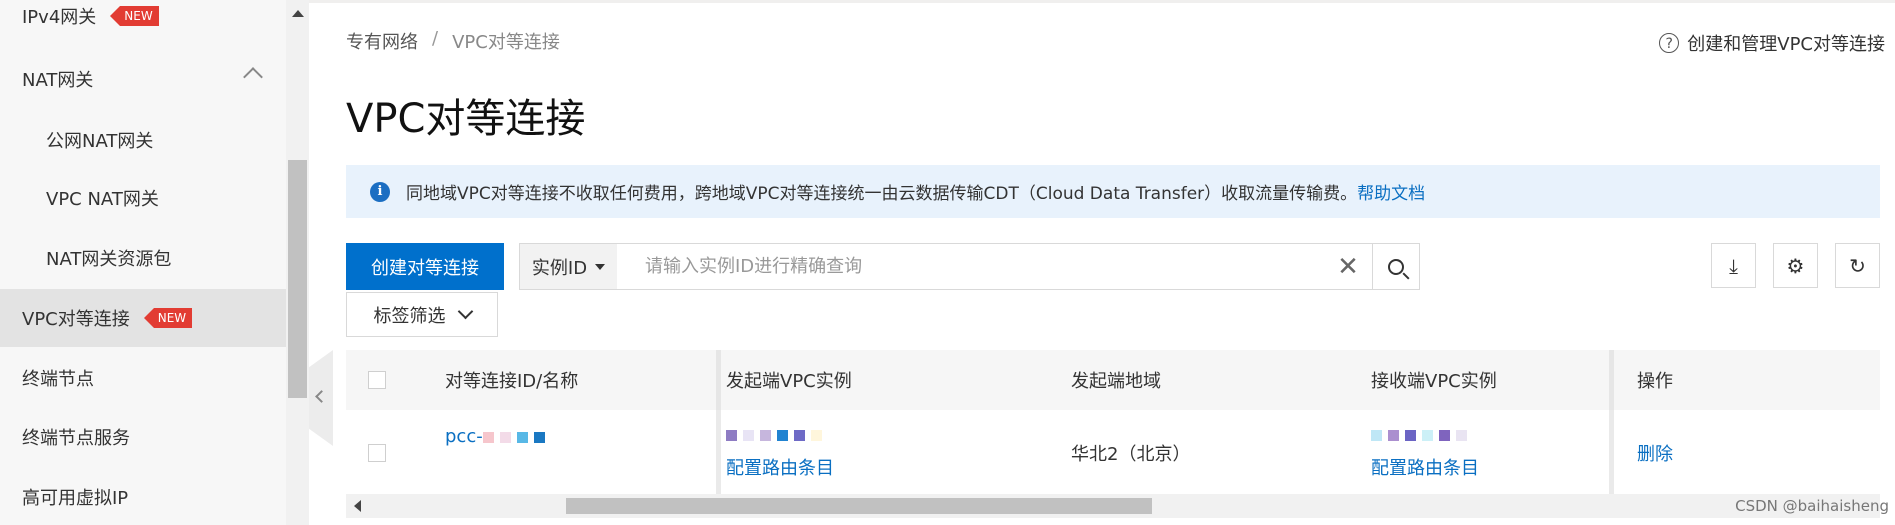 The height and width of the screenshot is (525, 1895). I want to click on search-box: 实例ID ✕, so click(969, 266).